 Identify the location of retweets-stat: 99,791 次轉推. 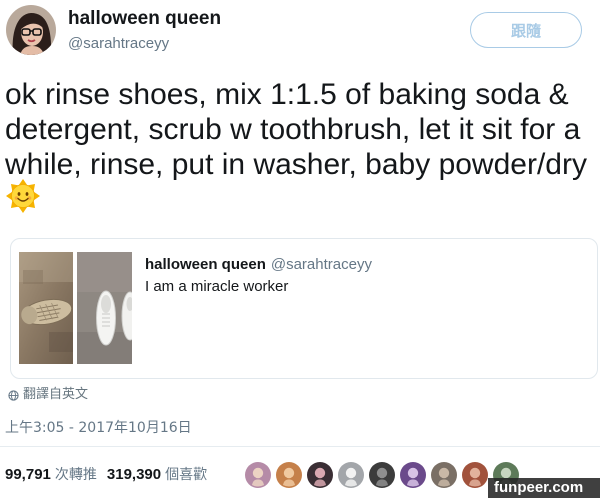
(51, 475).